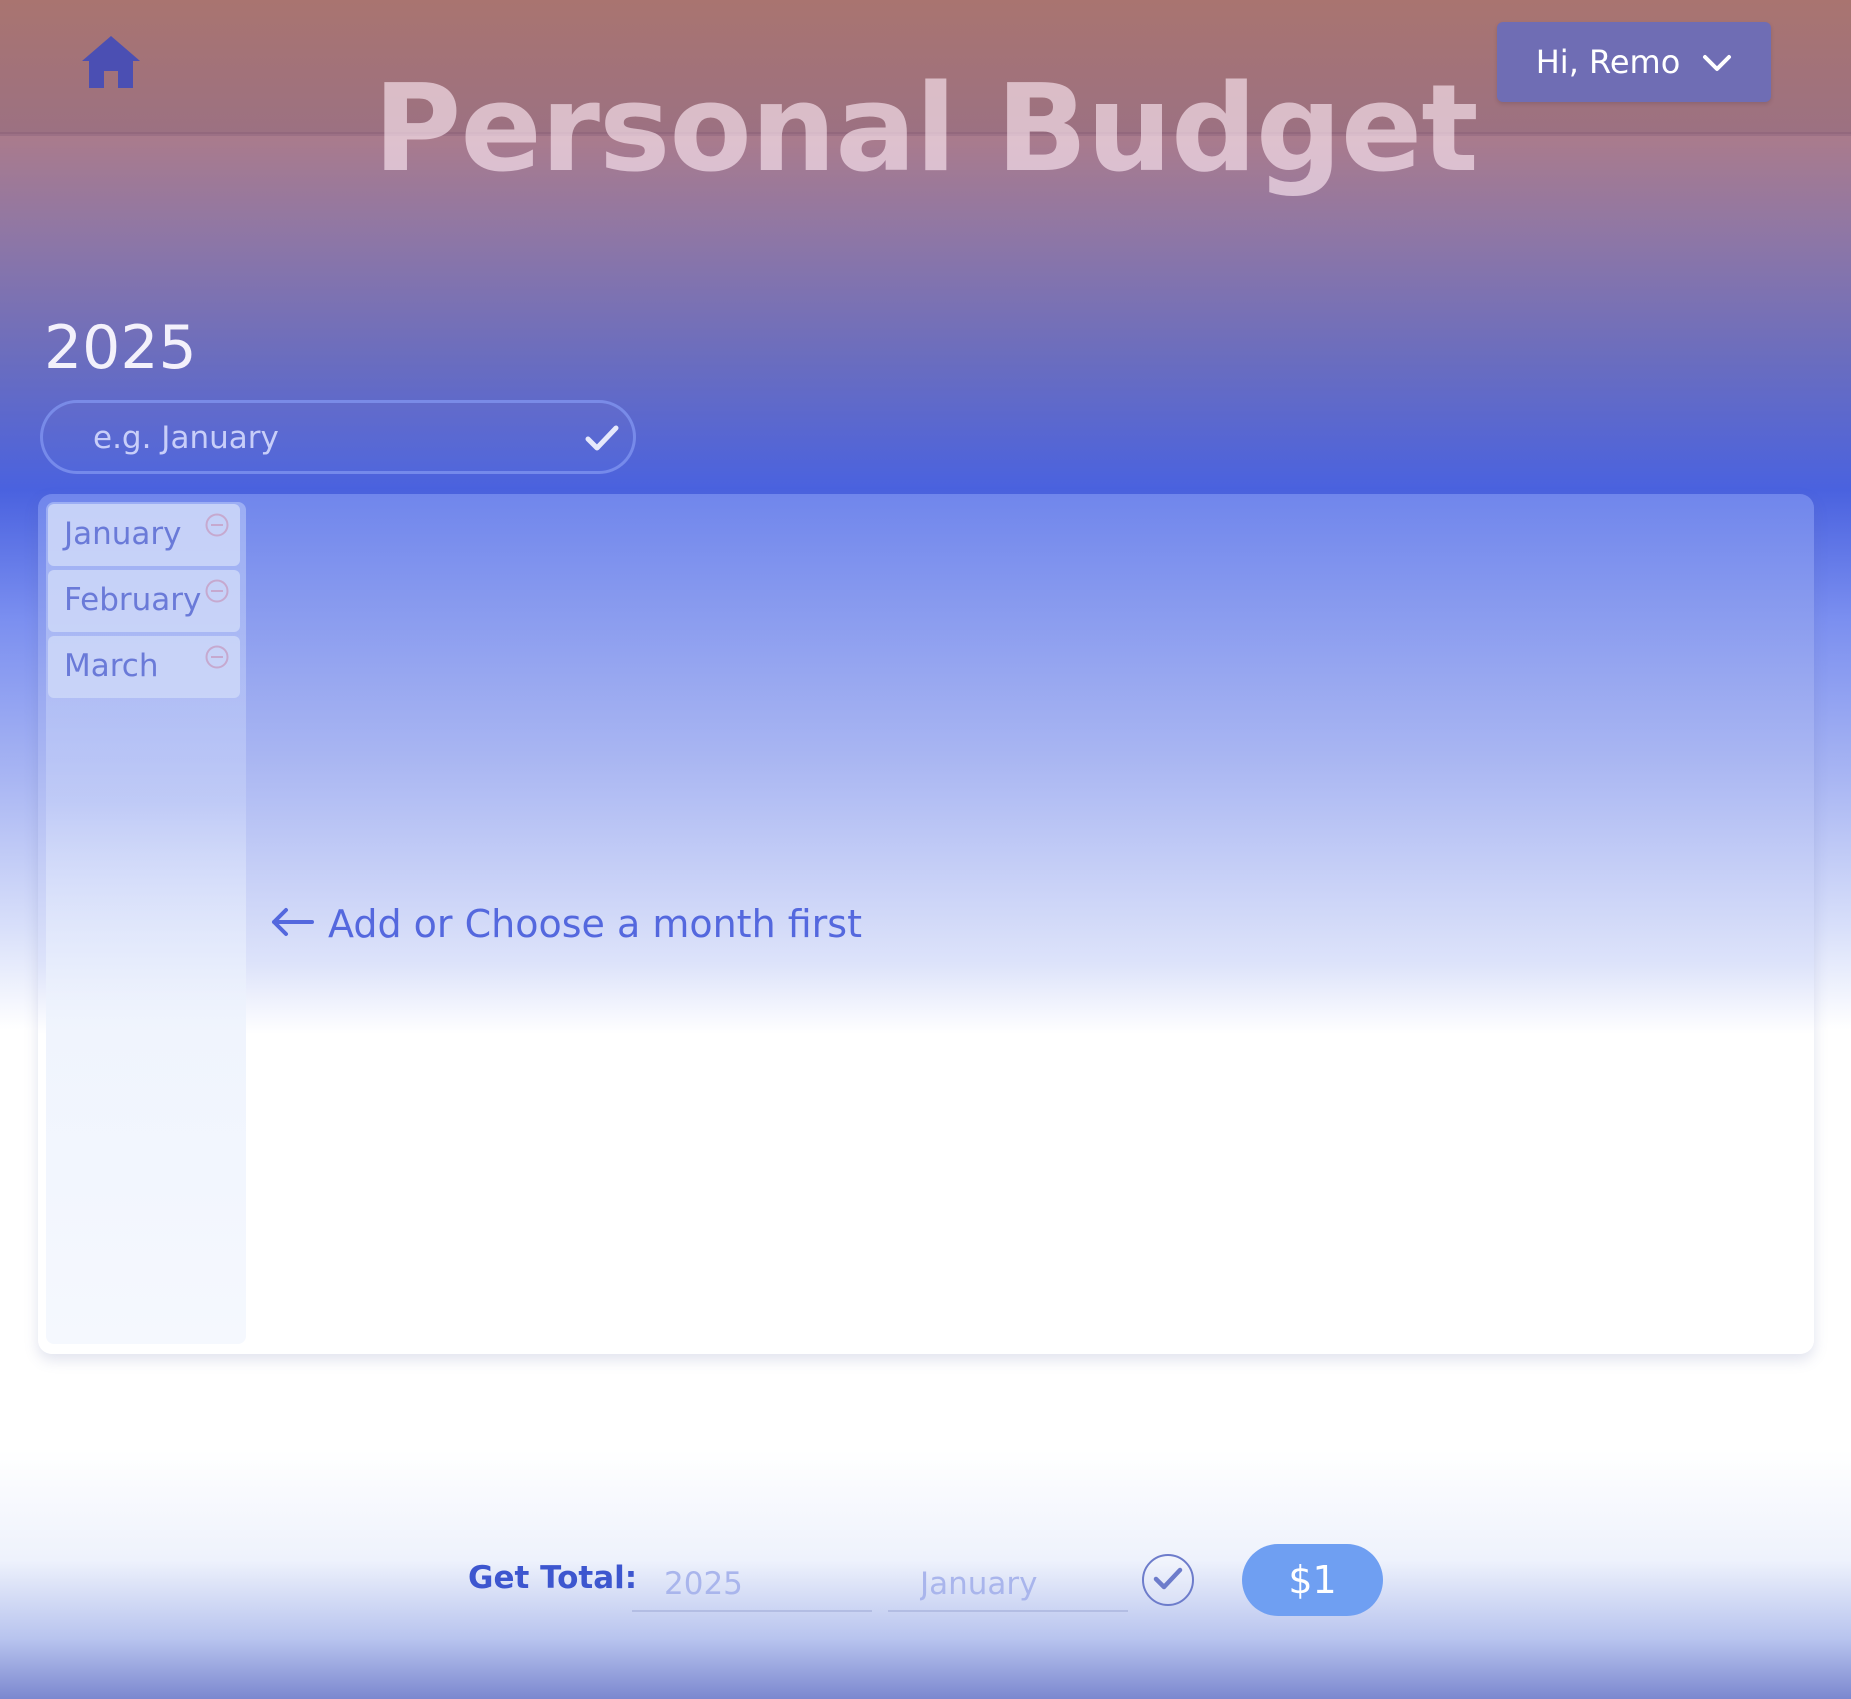 The image size is (1851, 1699). Describe the element at coordinates (1717, 62) in the screenshot. I see `chevron-down-icon` at that location.